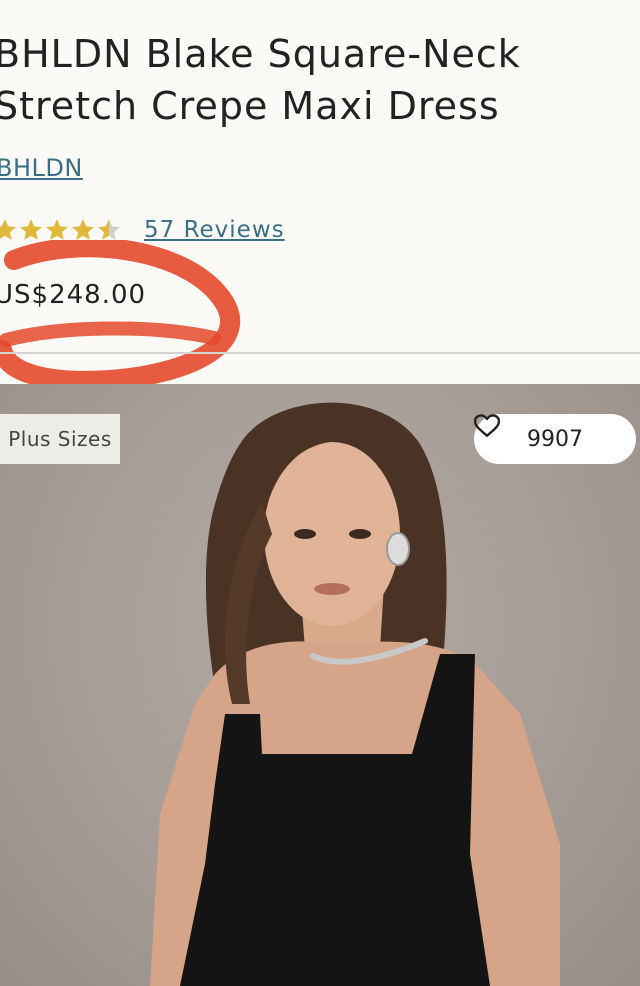 The width and height of the screenshot is (640, 986). What do you see at coordinates (109, 229) in the screenshot?
I see `half-star-icon` at bounding box center [109, 229].